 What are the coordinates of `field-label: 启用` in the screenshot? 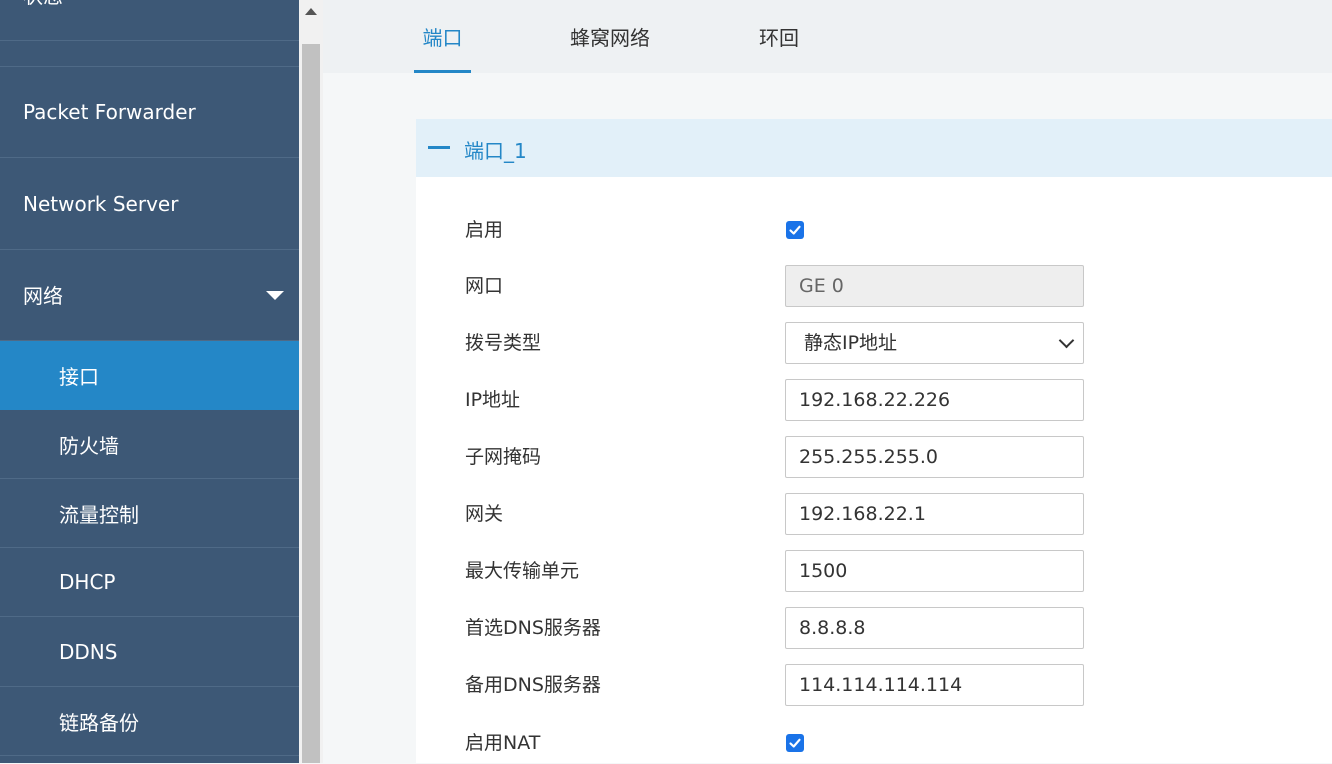 It's located at (484, 230).